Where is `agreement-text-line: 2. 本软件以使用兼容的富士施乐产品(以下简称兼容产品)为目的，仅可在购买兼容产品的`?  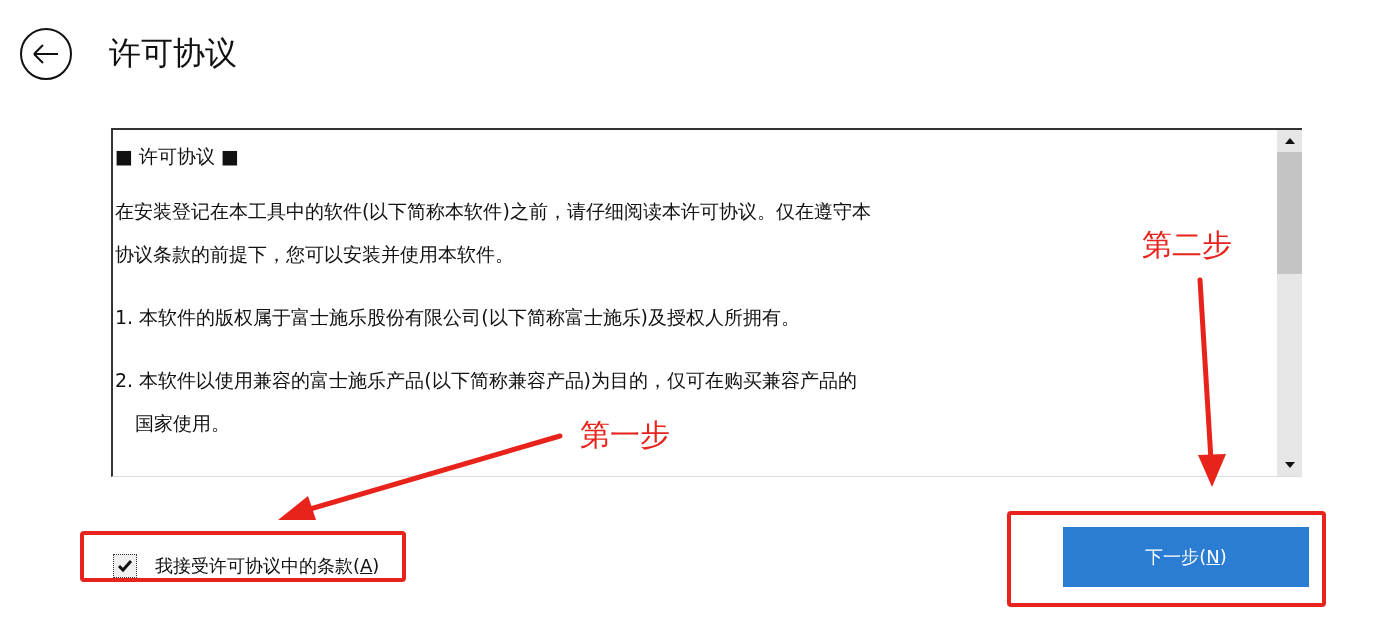
agreement-text-line: 2. 本软件以使用兼容的富士施乐产品(以下简称兼容产品)为目的，仅可在购买兼容产品的 is located at coordinates (486, 380).